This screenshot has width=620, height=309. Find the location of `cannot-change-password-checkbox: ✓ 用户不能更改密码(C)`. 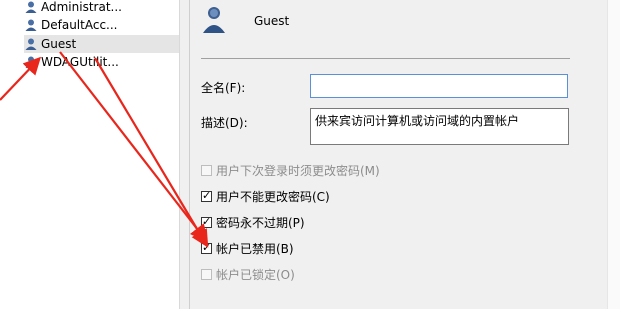

cannot-change-password-checkbox: ✓ 用户不能更改密码(C) is located at coordinates (265, 196).